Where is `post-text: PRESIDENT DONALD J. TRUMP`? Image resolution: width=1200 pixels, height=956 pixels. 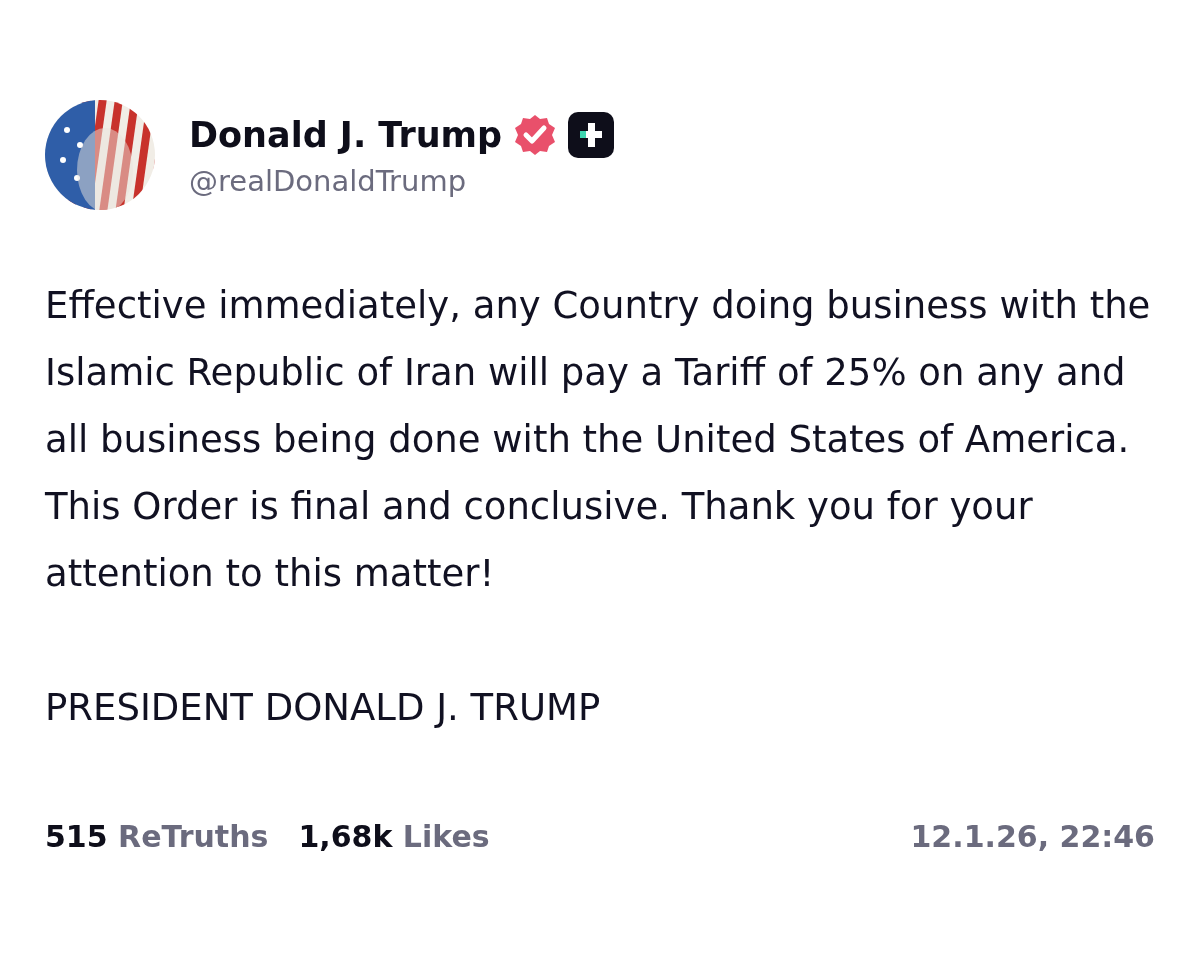
post-text: PRESIDENT DONALD J. TRUMP is located at coordinates (323, 708).